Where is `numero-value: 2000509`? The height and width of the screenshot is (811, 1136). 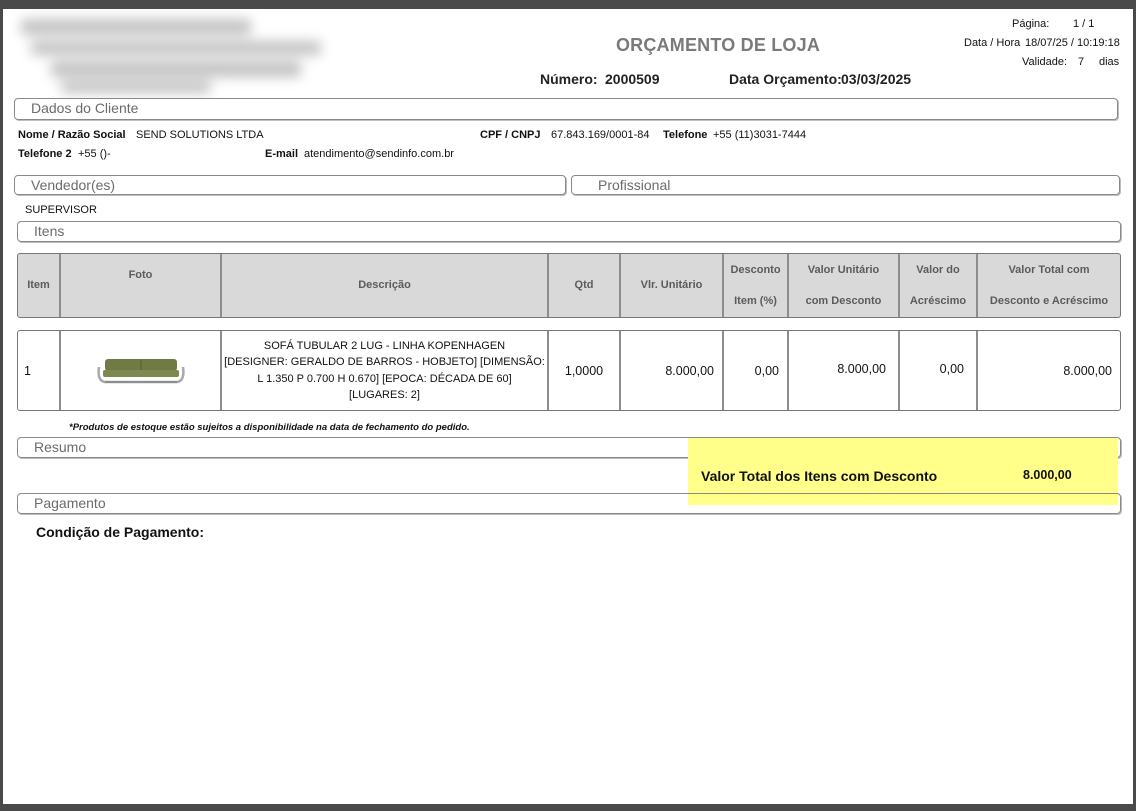
numero-value: 2000509 is located at coordinates (632, 79).